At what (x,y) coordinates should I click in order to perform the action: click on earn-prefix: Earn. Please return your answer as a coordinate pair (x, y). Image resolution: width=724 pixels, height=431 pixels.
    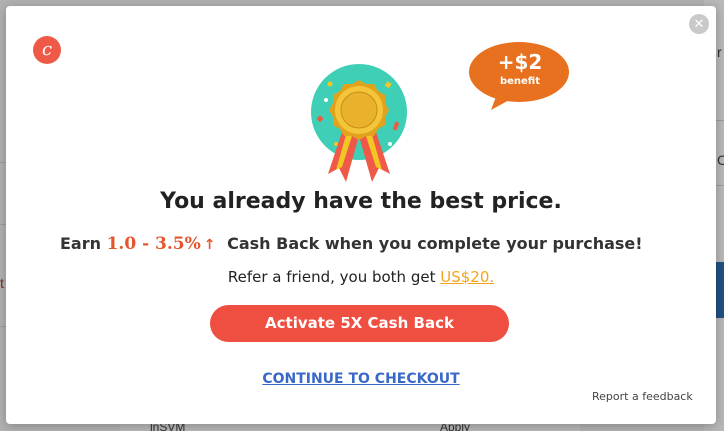
    Looking at the image, I should click on (81, 243).